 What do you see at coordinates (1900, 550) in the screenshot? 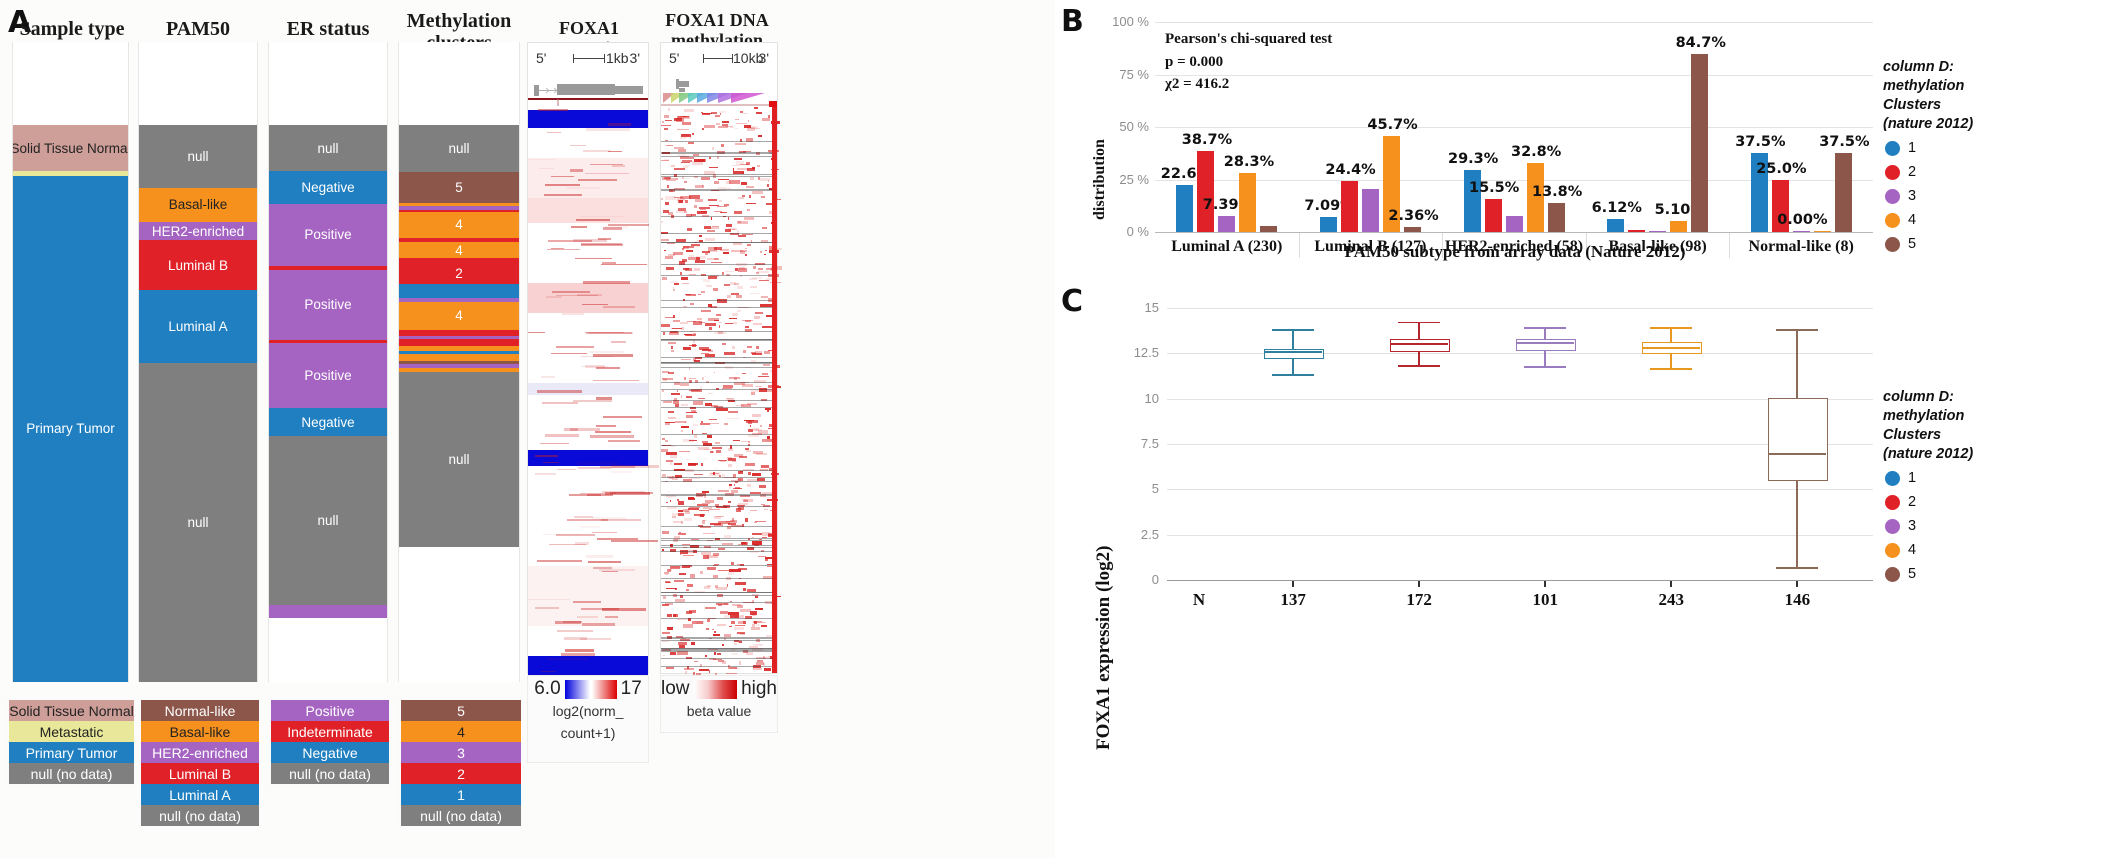
I see `panel-c-legend-item: 4` at bounding box center [1900, 550].